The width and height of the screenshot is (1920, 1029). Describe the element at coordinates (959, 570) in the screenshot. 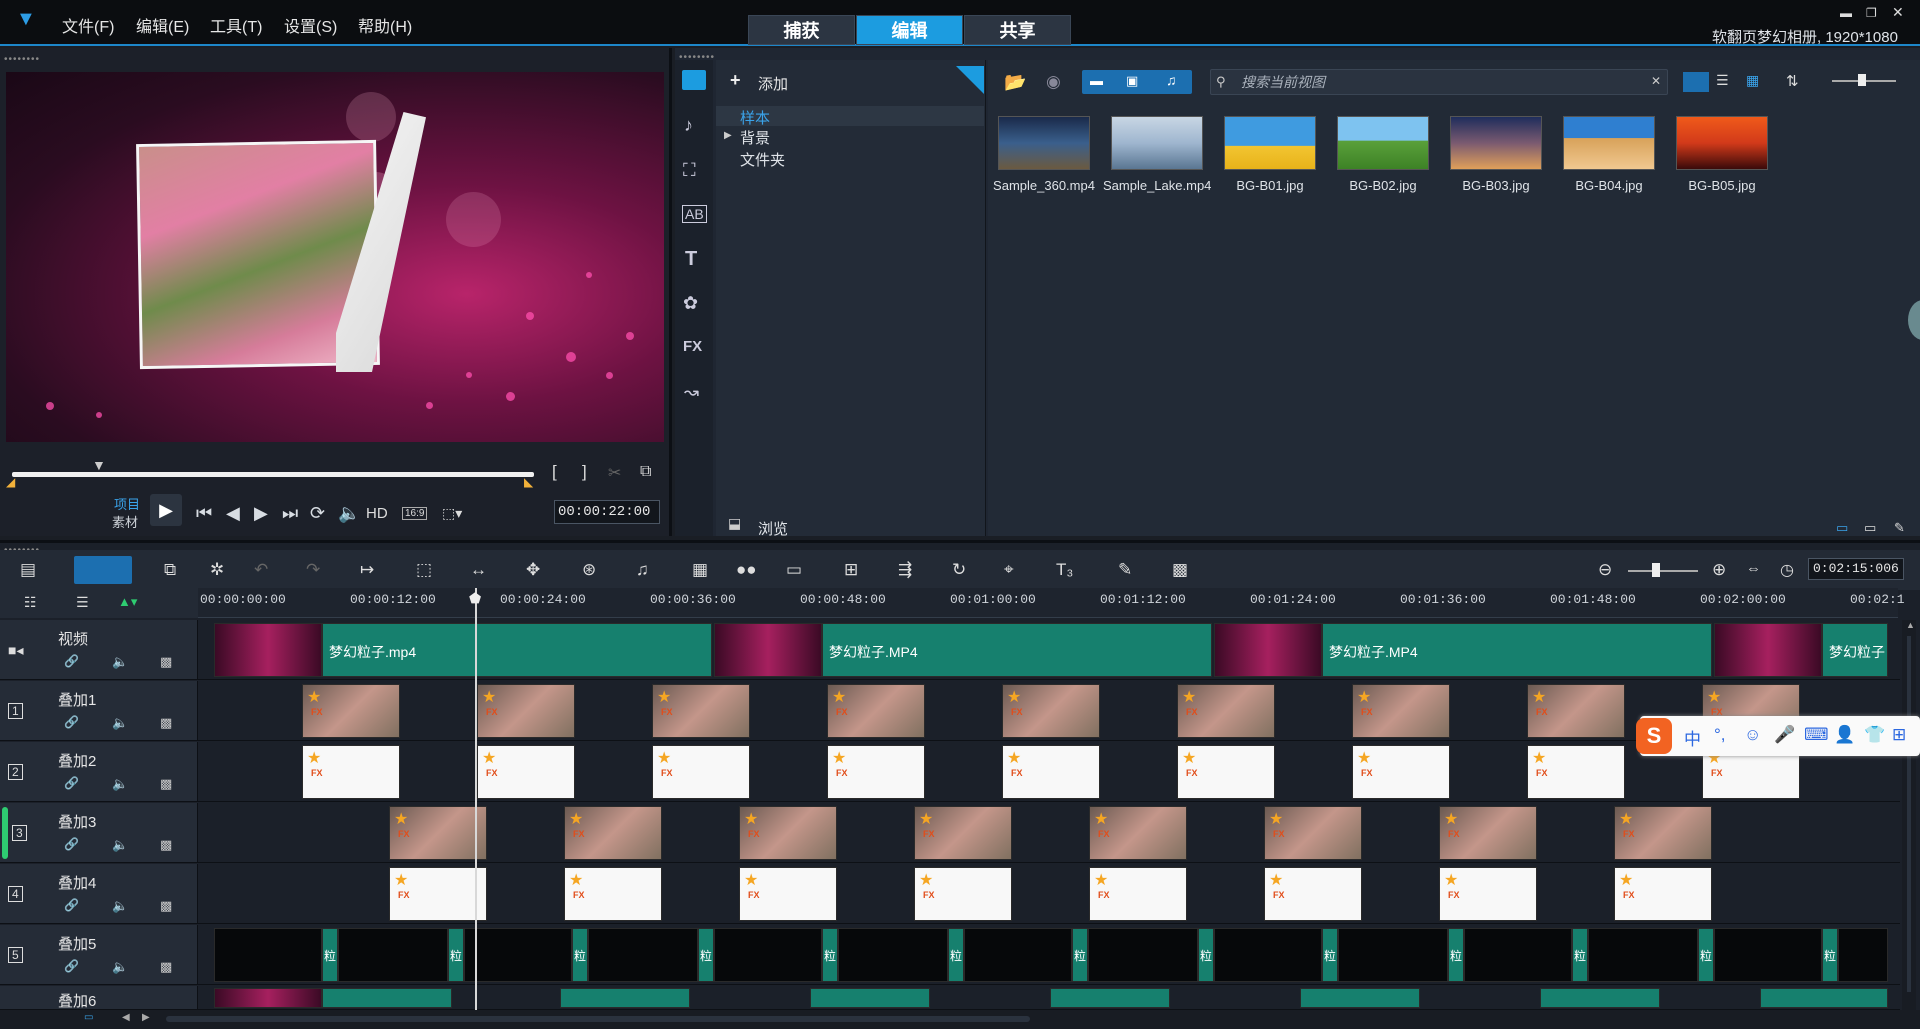

I see `loop-icon: ↻` at that location.